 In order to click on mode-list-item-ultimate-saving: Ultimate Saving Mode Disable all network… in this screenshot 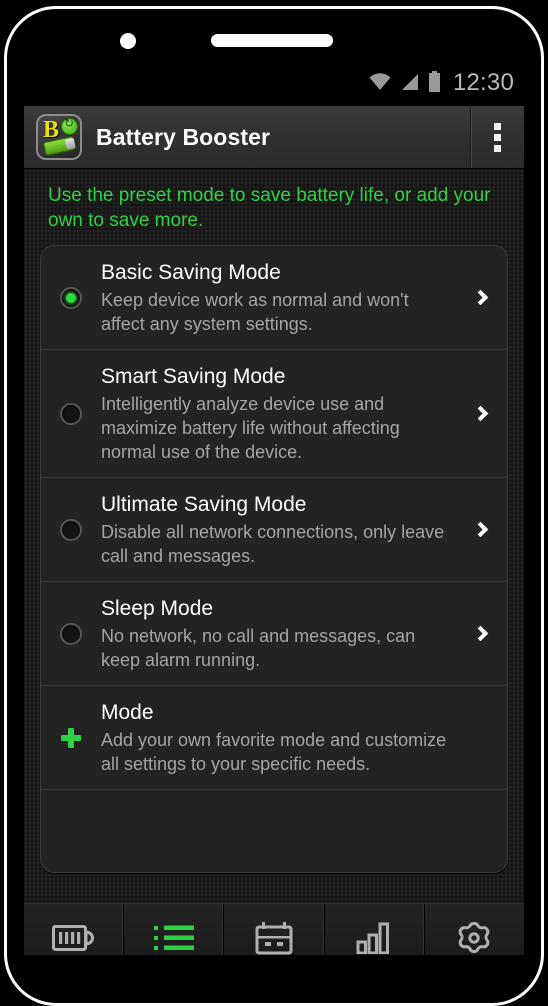, I will do `click(274, 530)`.